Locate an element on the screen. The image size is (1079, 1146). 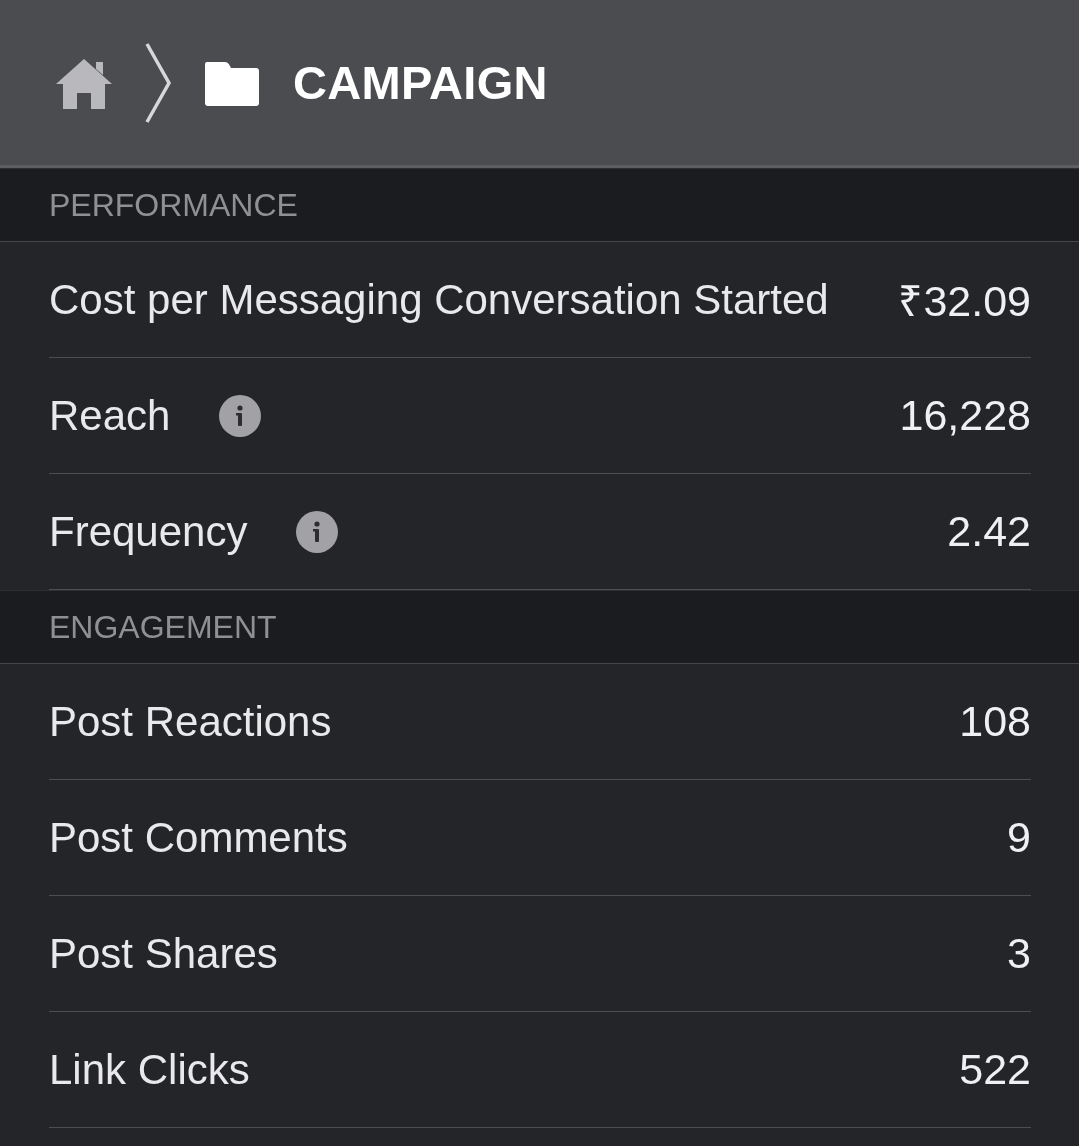
metric-value: 9 is located at coordinates (1019, 837).